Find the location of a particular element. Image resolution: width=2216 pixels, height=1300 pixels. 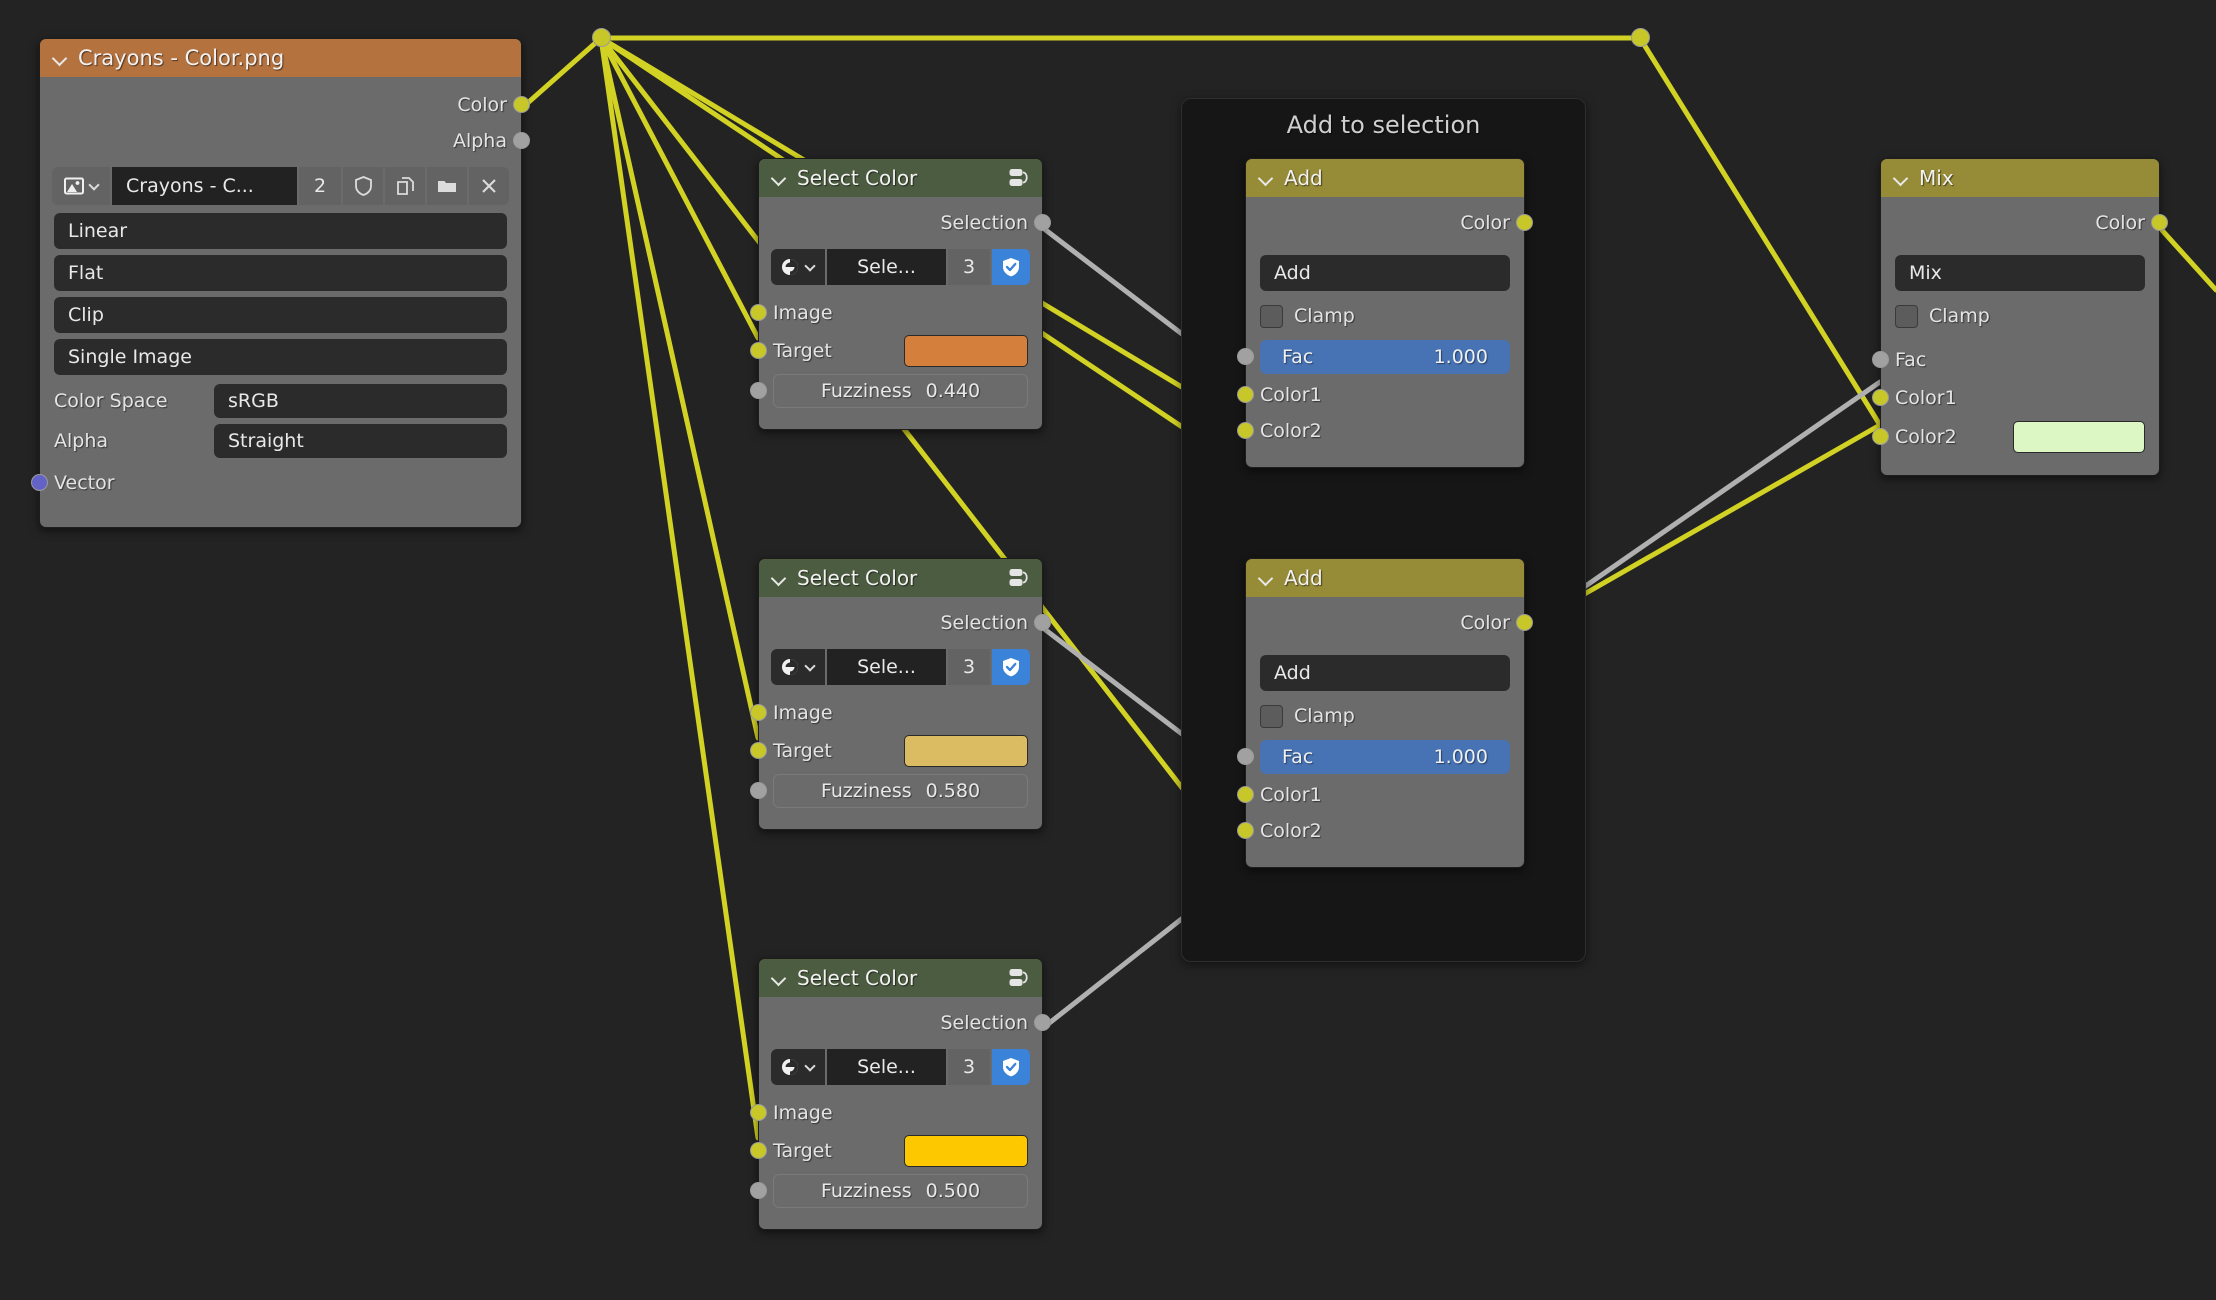

image-browse-button is located at coordinates (81, 186).